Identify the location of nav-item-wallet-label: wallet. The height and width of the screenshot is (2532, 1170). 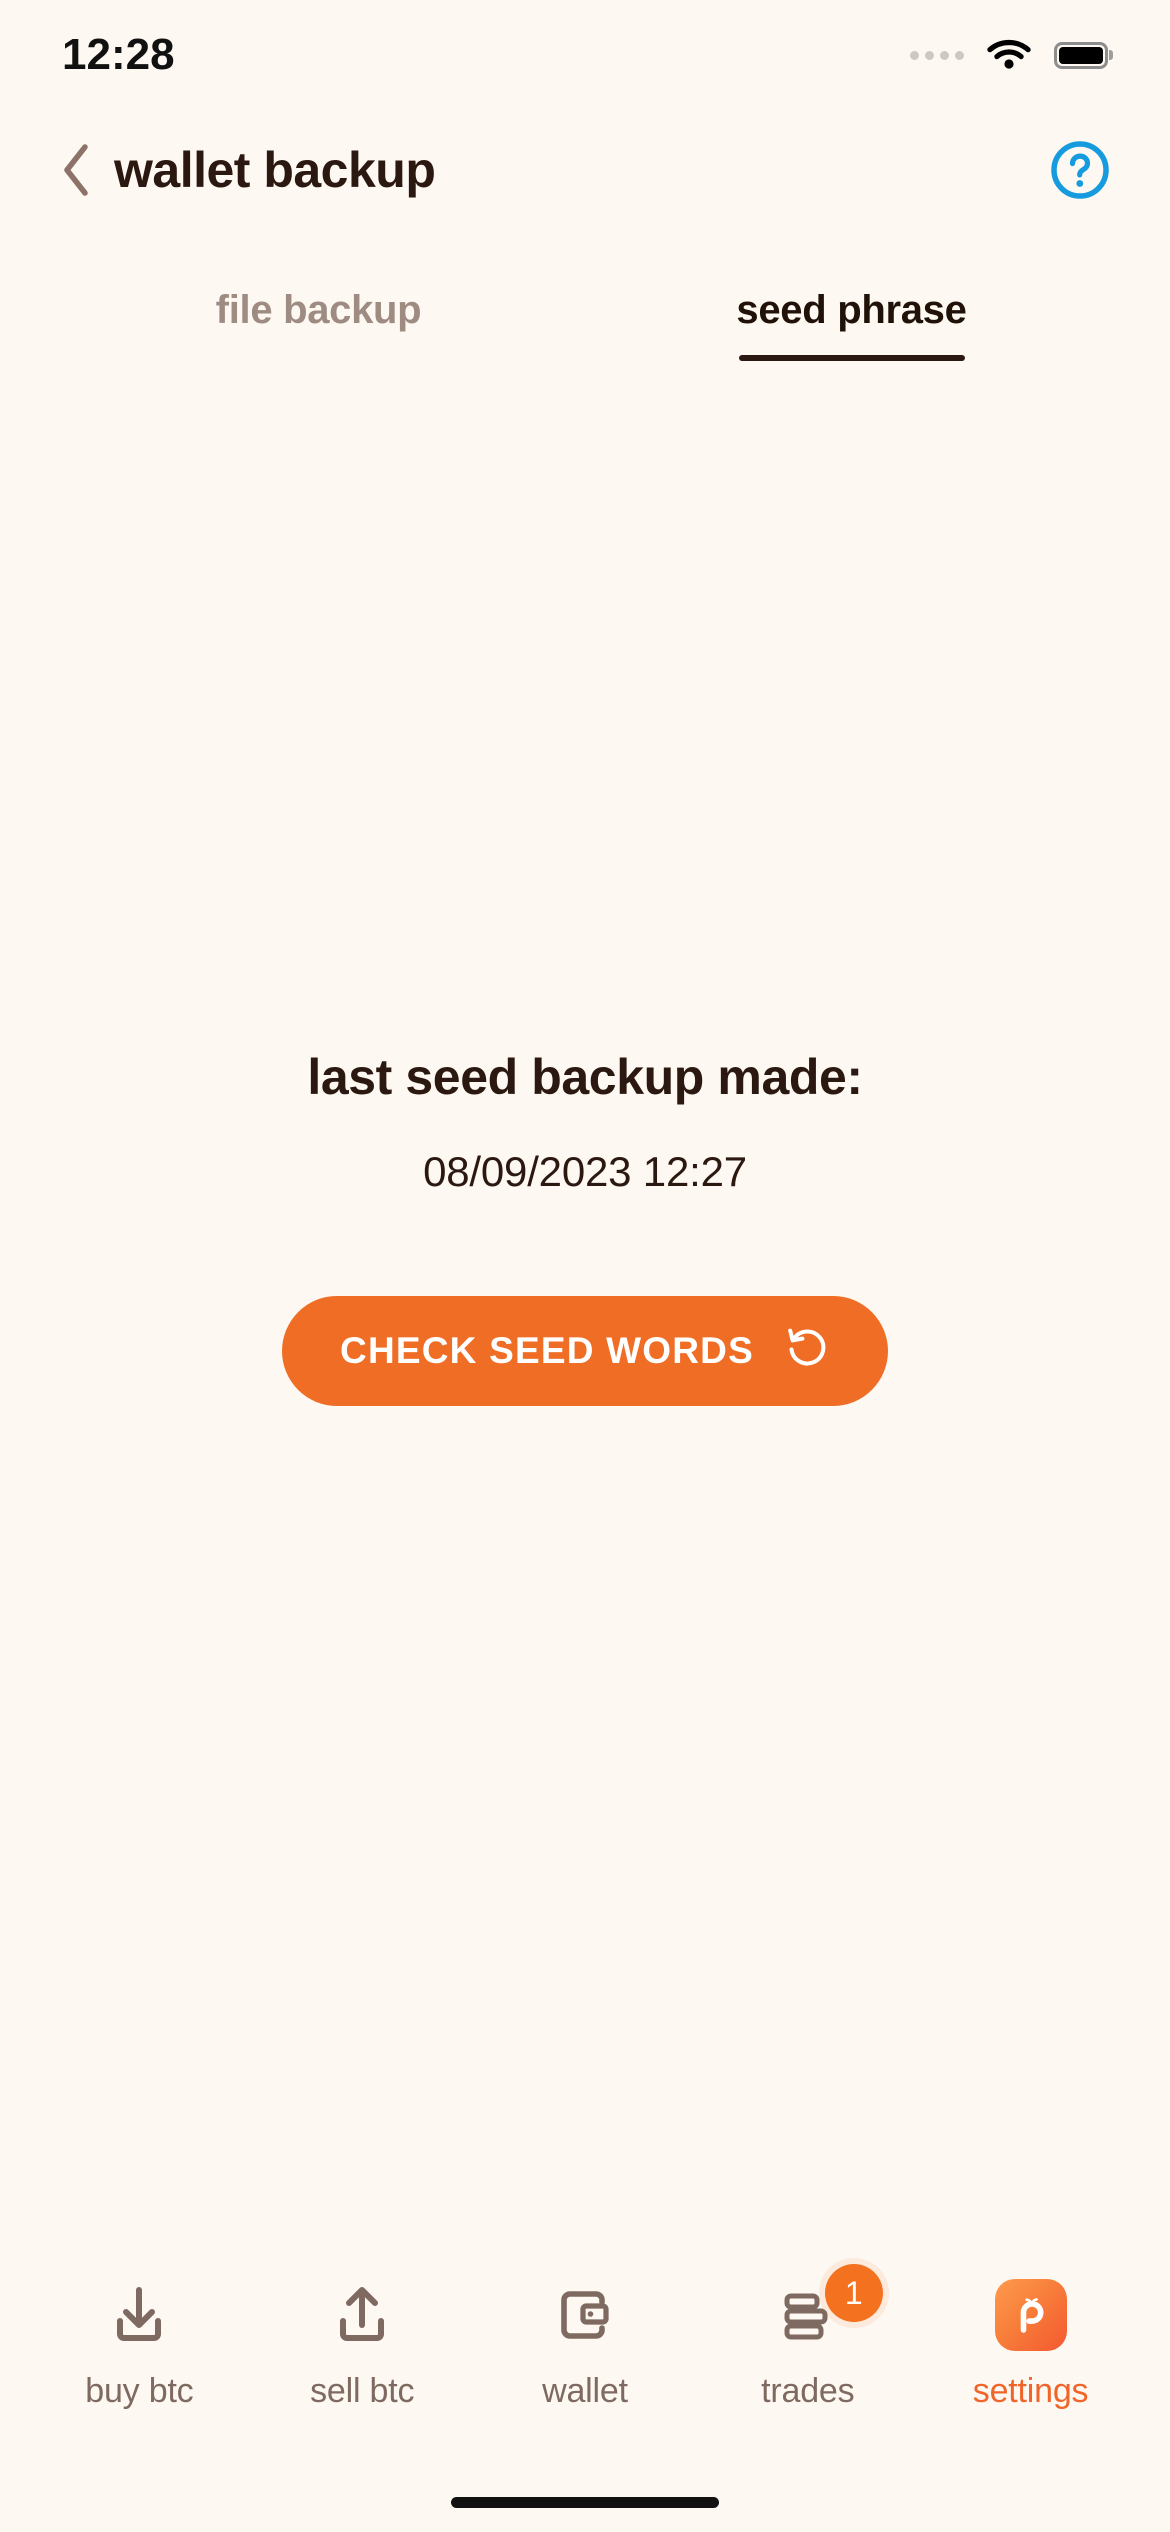
(585, 2391).